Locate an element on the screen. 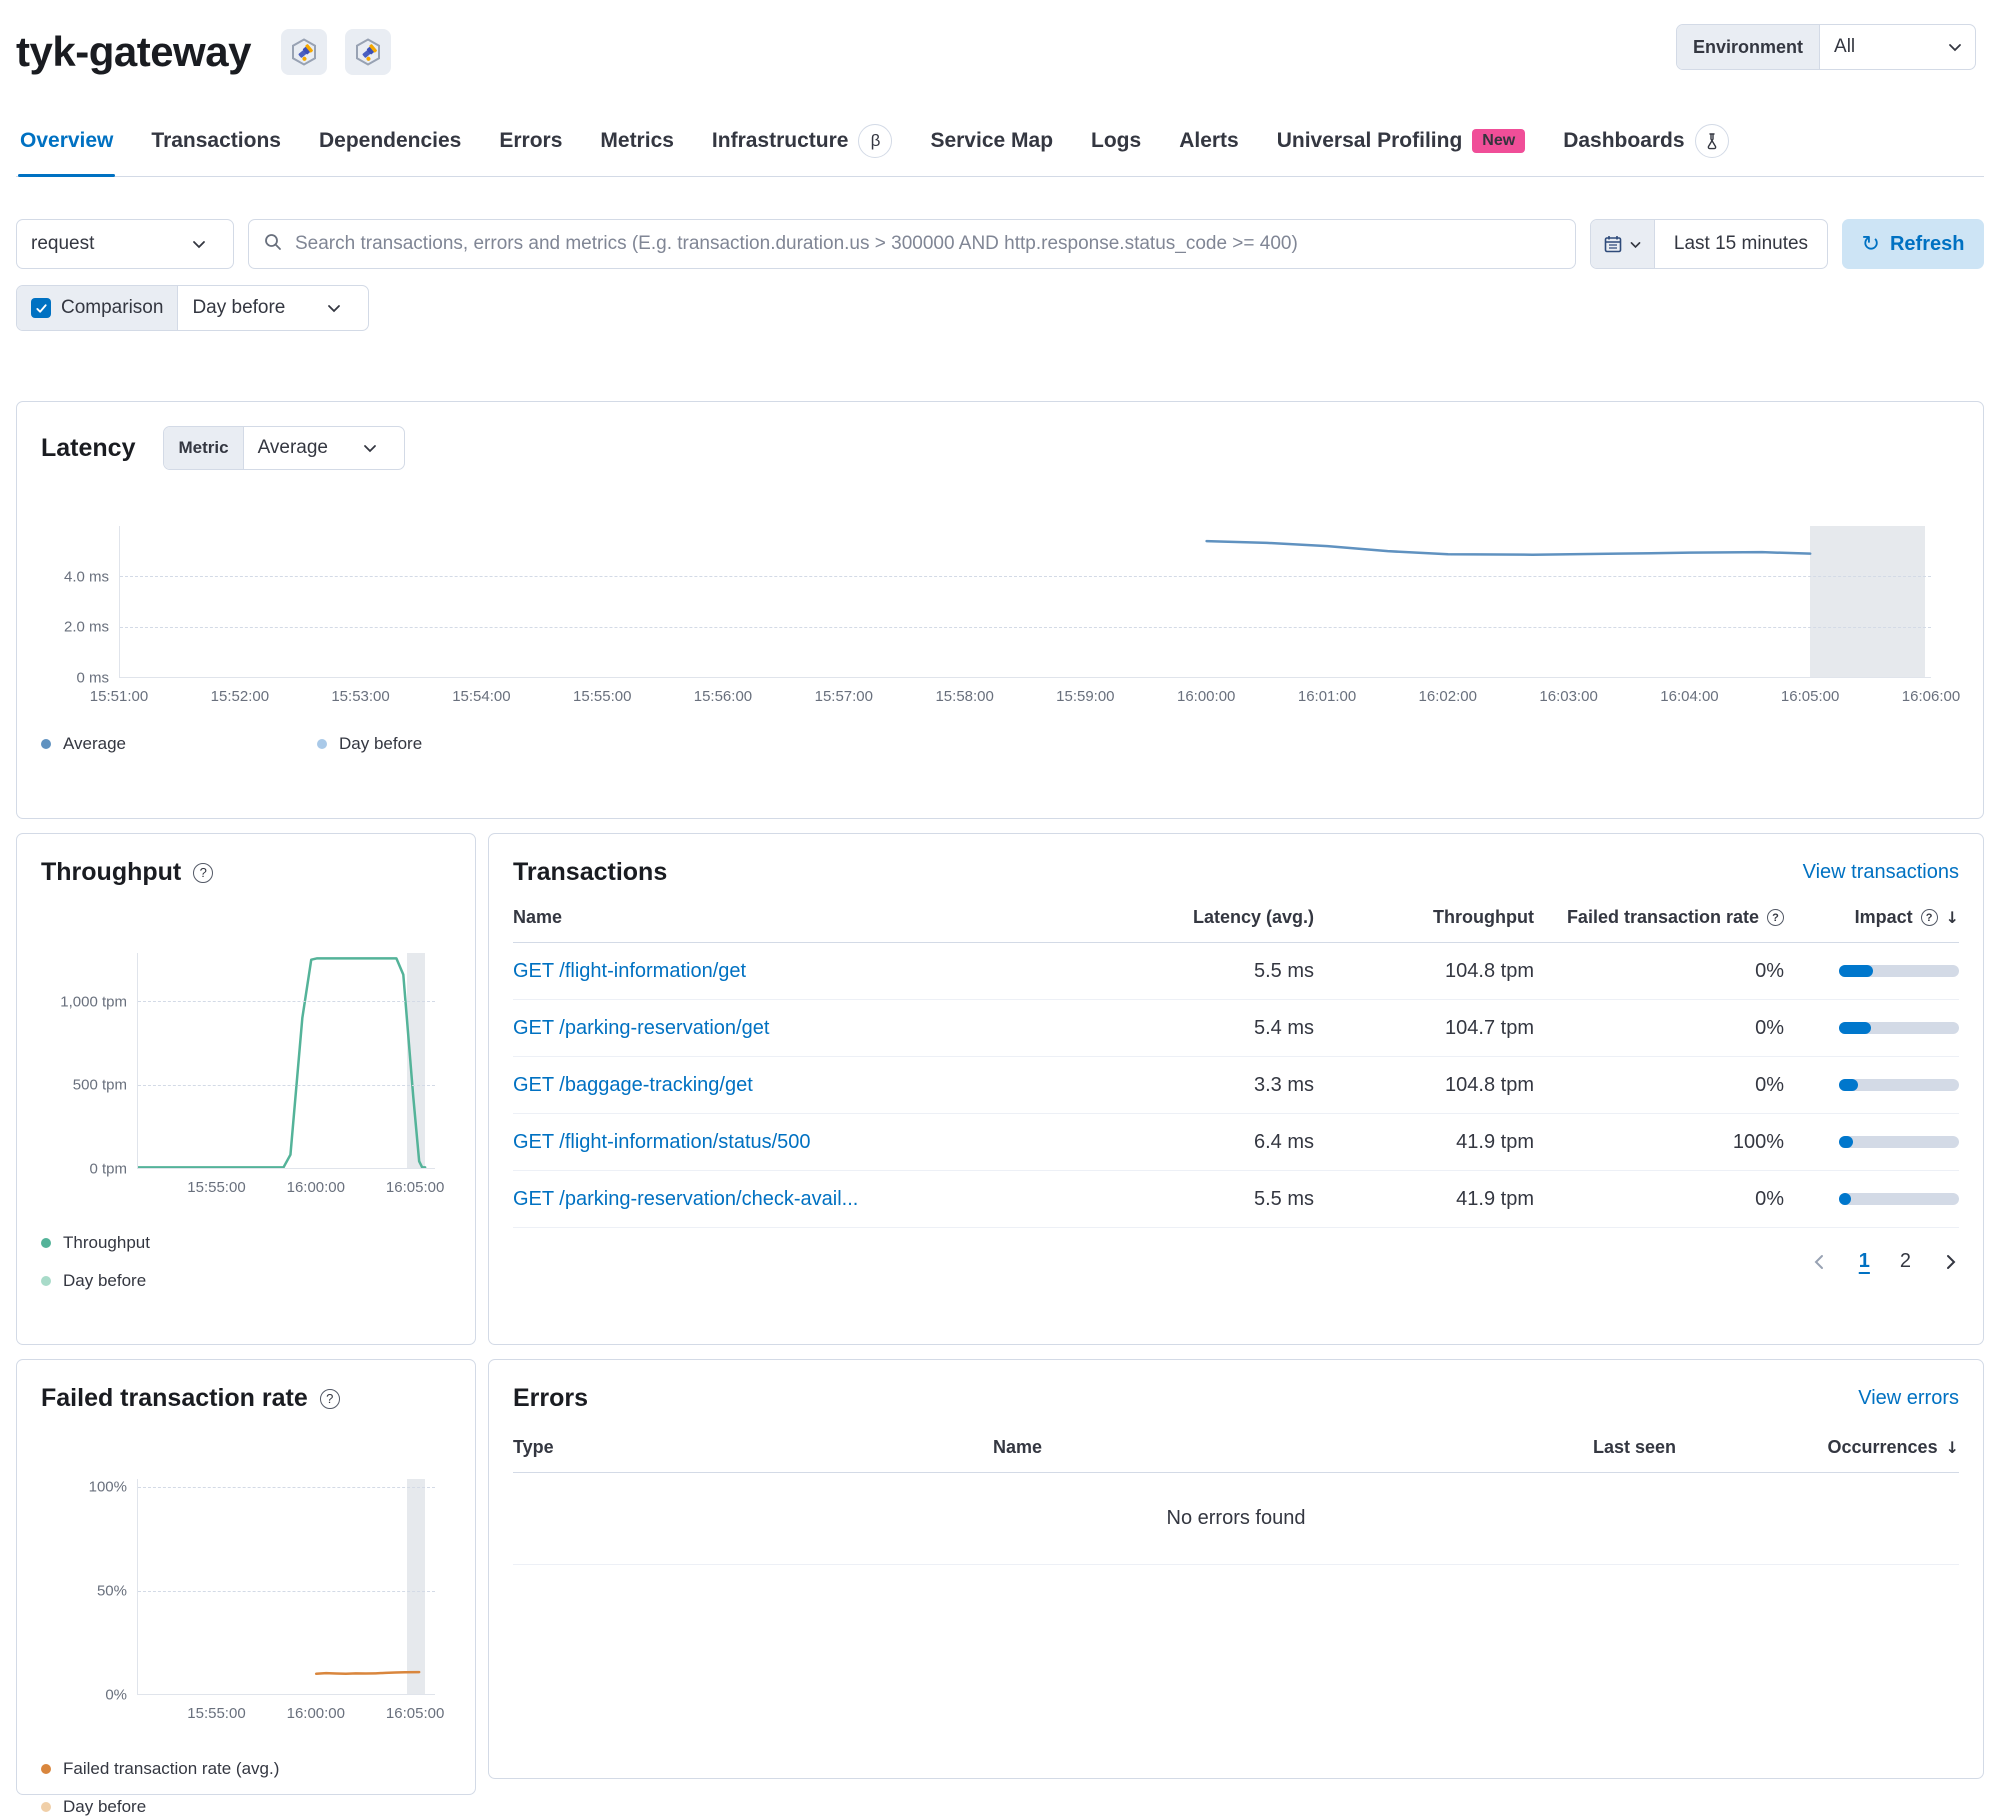 The image size is (2000, 1817). cell-throughput: 104.8 tpm is located at coordinates (1489, 970).